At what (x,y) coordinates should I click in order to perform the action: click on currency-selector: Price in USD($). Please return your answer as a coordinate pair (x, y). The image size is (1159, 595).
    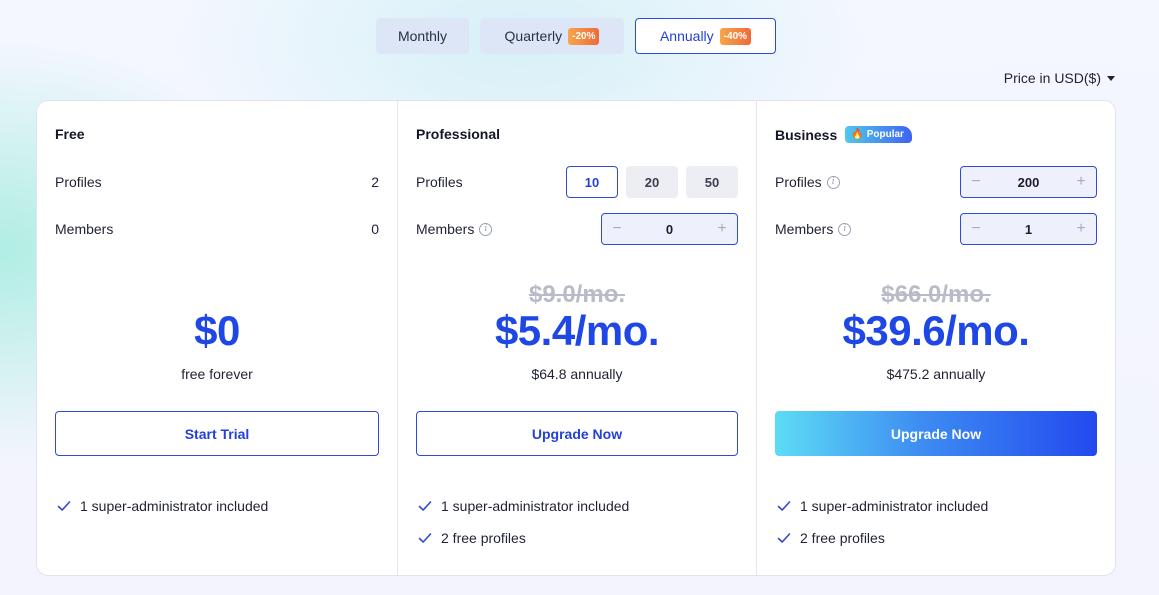
    Looking at the image, I should click on (1059, 78).